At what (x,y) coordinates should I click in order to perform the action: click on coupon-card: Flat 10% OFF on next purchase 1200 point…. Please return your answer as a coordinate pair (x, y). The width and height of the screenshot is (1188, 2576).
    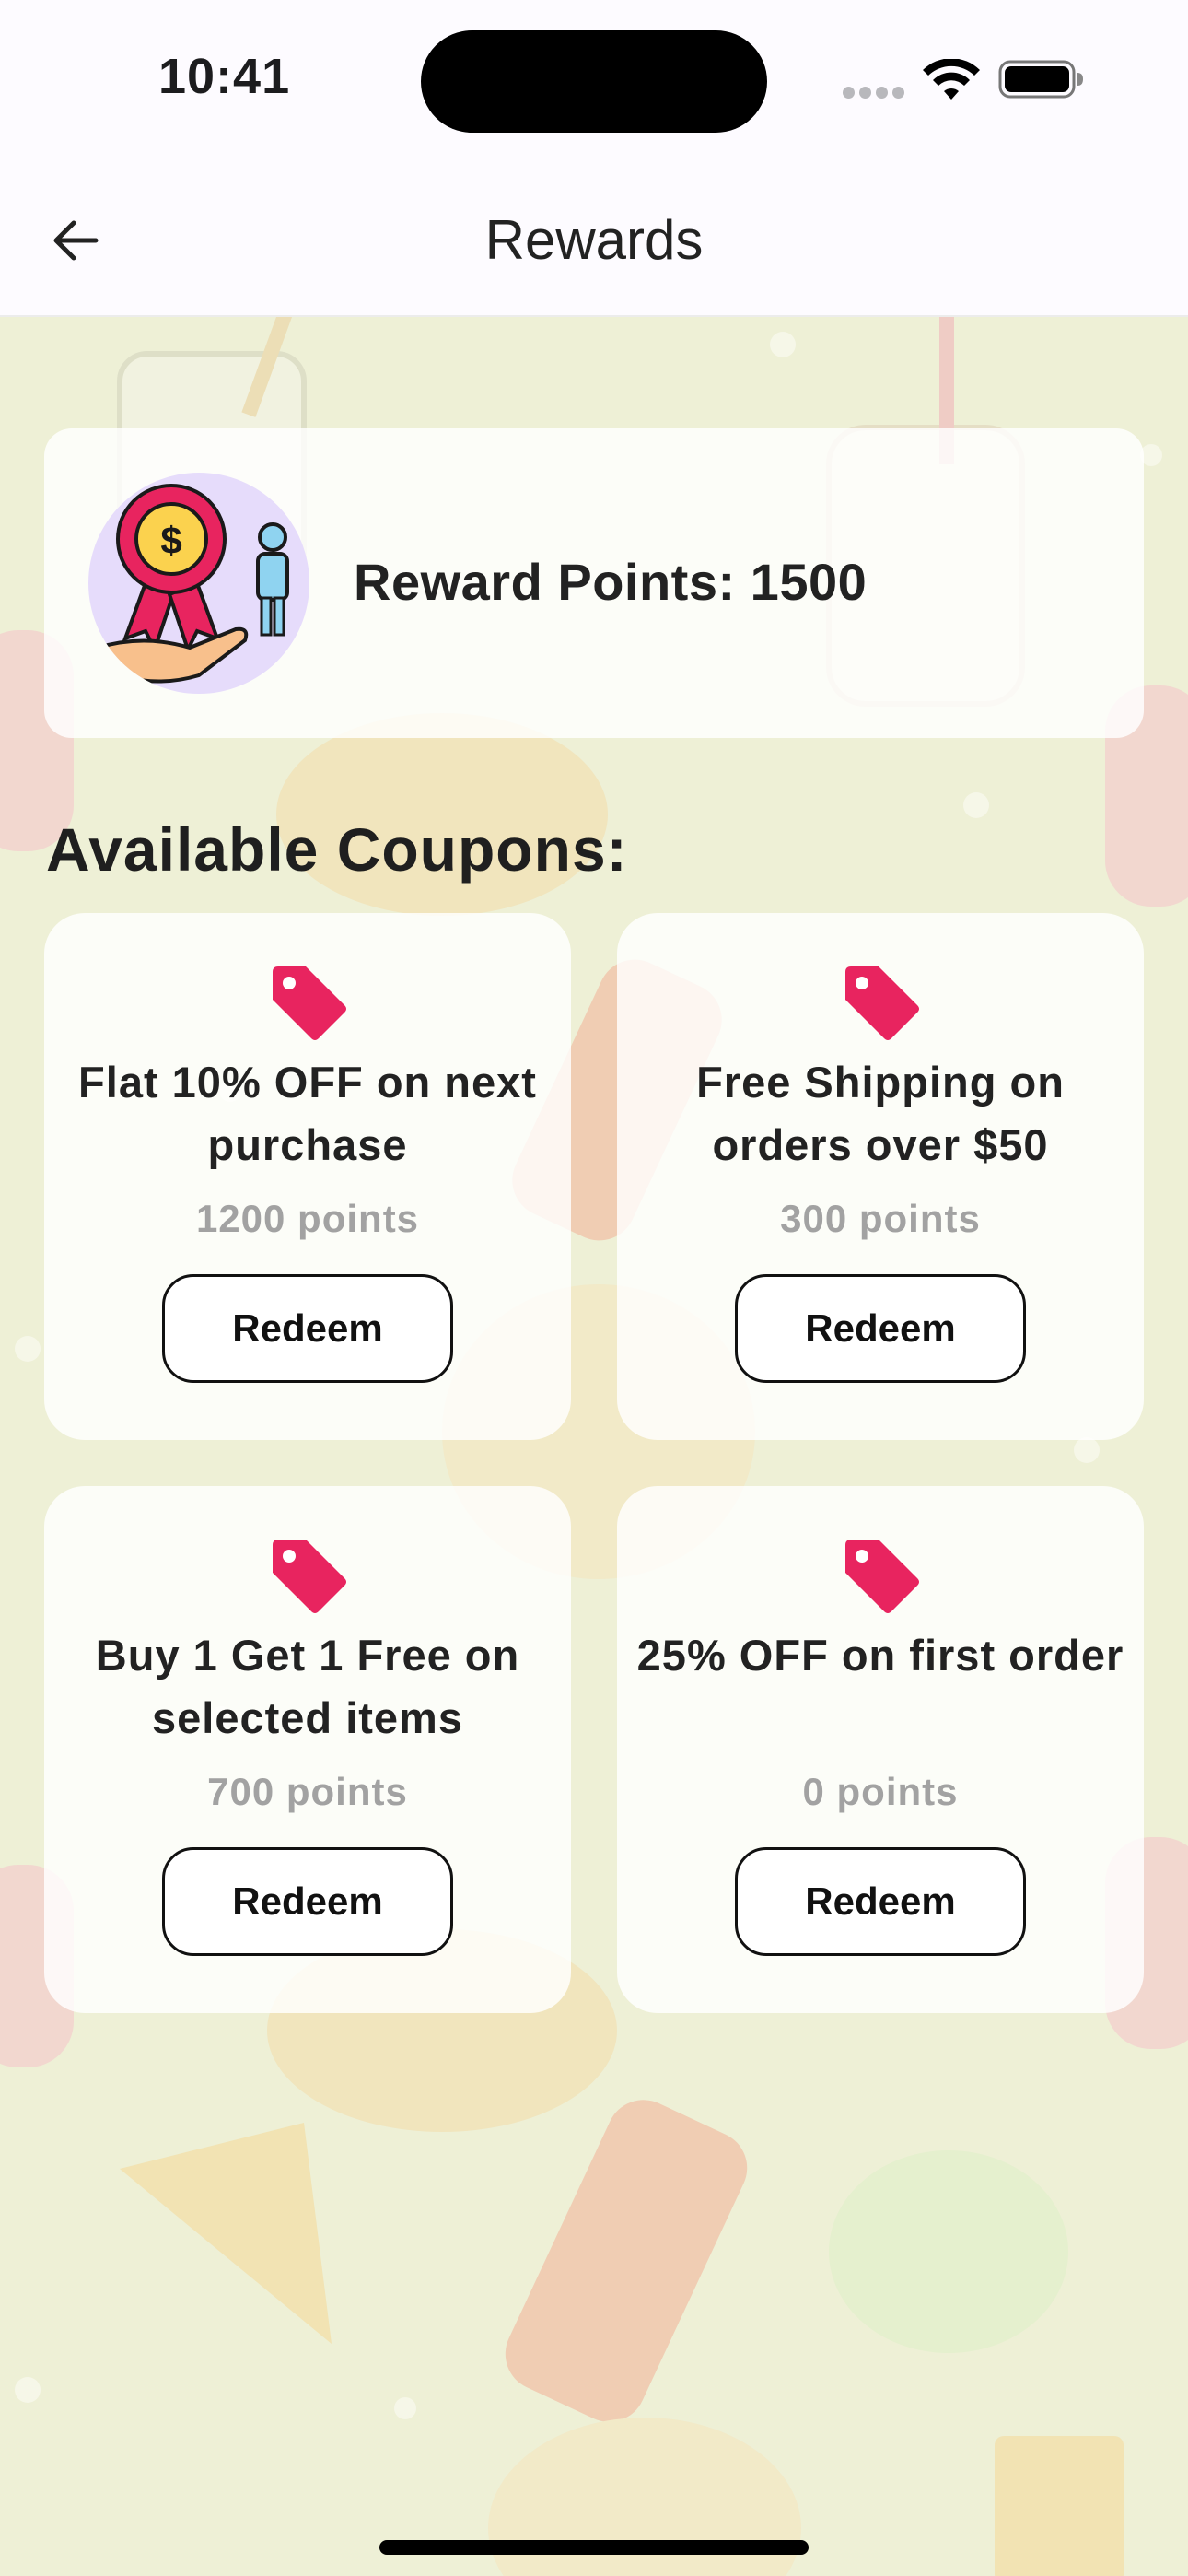
    Looking at the image, I should click on (307, 1176).